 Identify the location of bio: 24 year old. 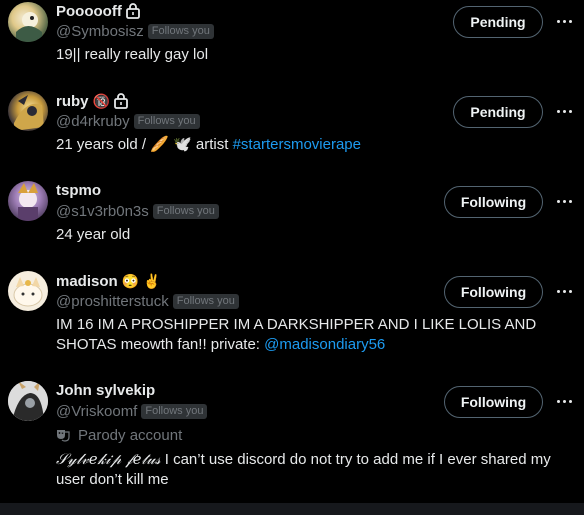
(93, 234).